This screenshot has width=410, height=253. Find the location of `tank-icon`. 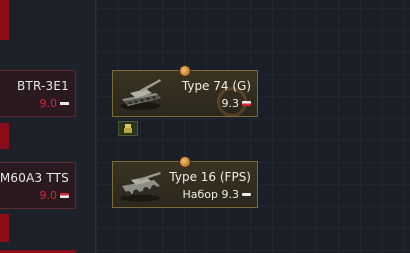

tank-icon is located at coordinates (140, 94).